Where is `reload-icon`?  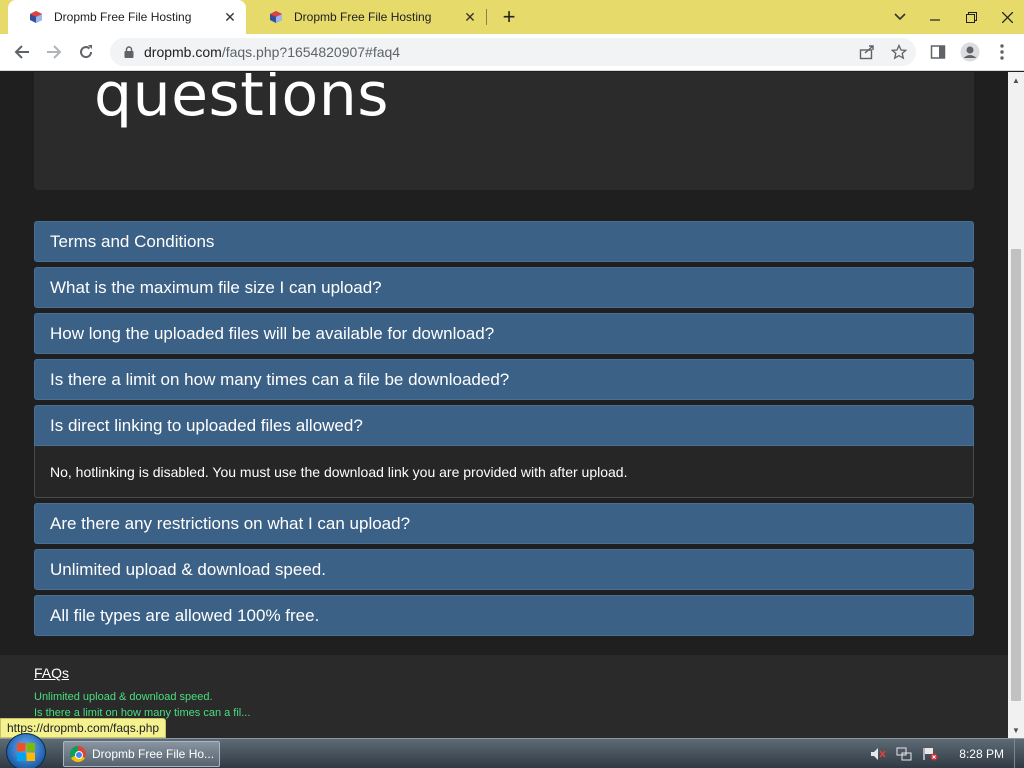 reload-icon is located at coordinates (86, 52).